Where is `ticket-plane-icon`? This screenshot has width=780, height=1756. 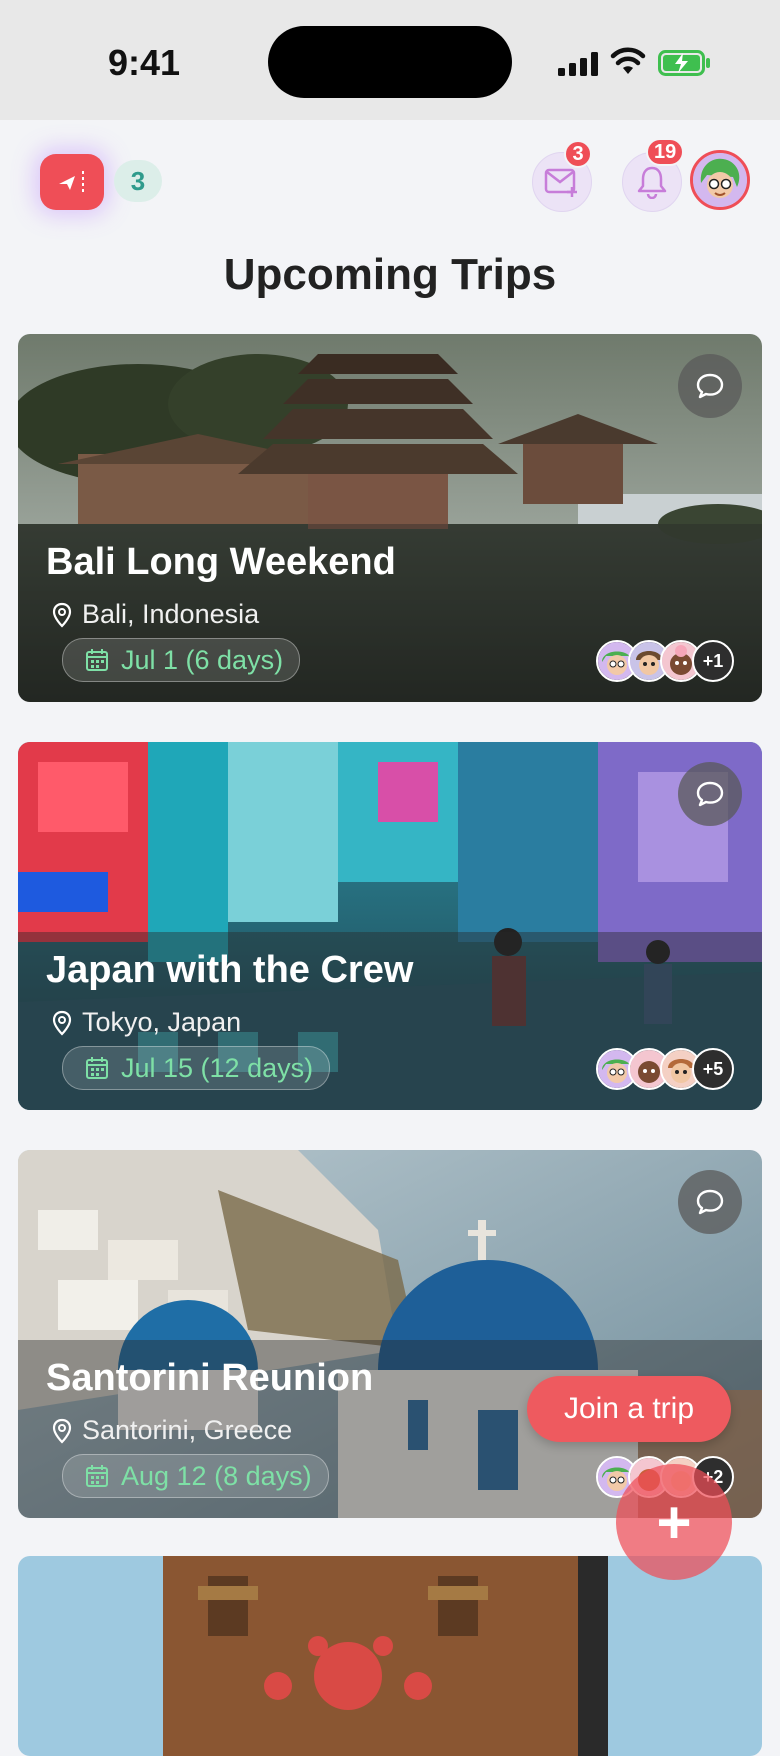
ticket-plane-icon is located at coordinates (72, 182).